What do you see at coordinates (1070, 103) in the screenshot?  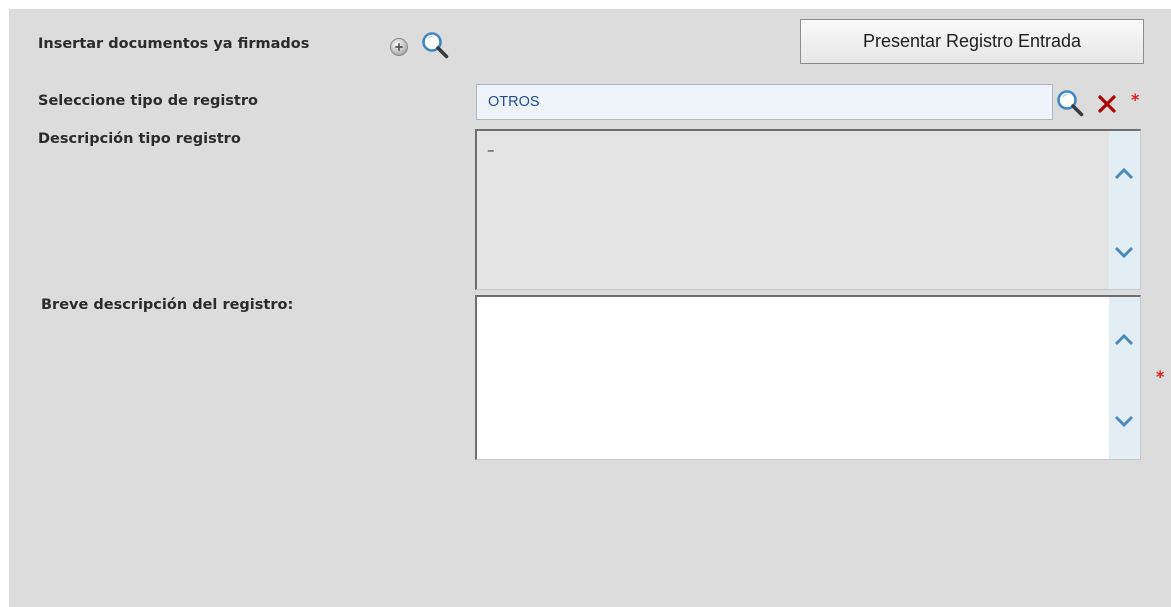 I see `search-tipo-registro-icon` at bounding box center [1070, 103].